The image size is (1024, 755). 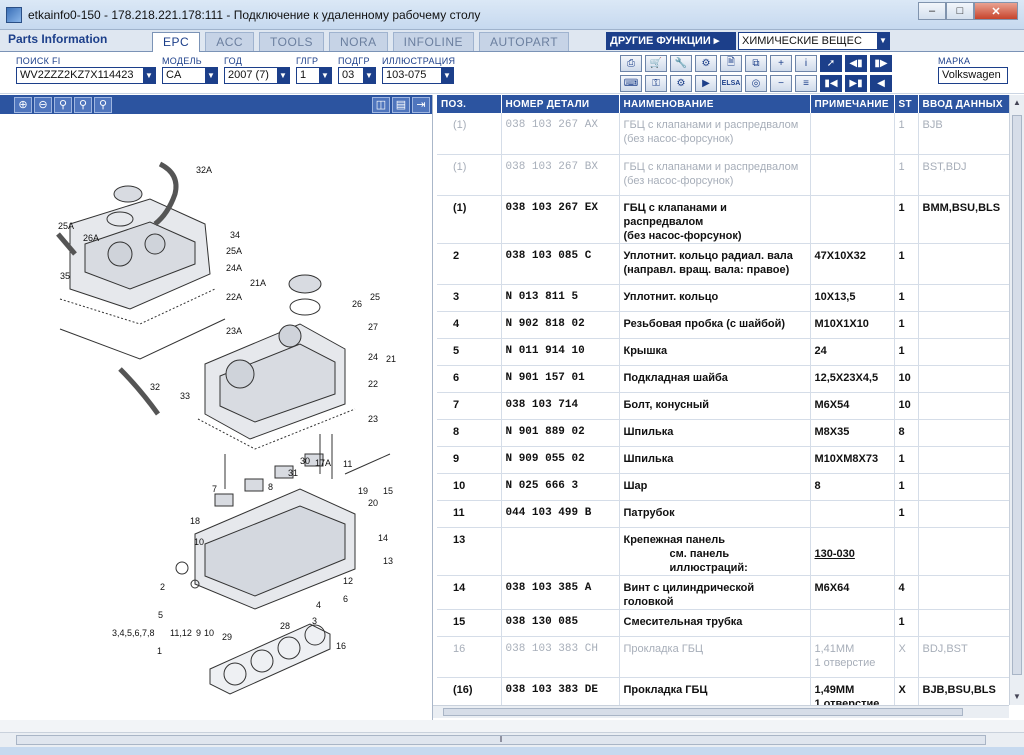 What do you see at coordinates (781, 63) in the screenshot?
I see `cart-add-icon: +` at bounding box center [781, 63].